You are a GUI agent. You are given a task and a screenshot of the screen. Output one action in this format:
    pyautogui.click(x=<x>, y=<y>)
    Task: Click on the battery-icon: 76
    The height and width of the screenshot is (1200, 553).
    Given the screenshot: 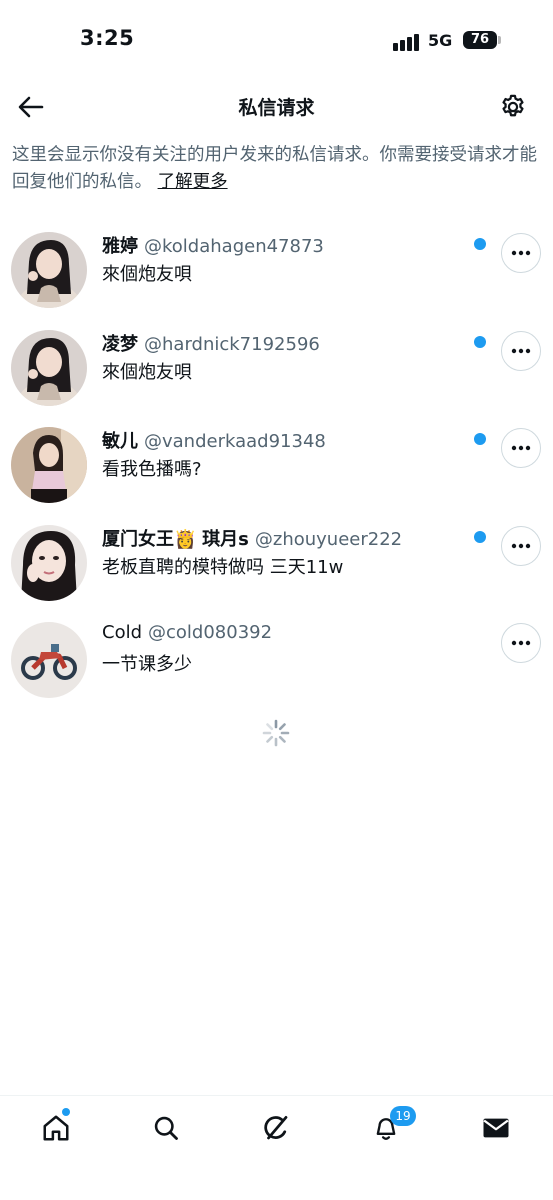 What is the action you would take?
    pyautogui.click(x=480, y=40)
    